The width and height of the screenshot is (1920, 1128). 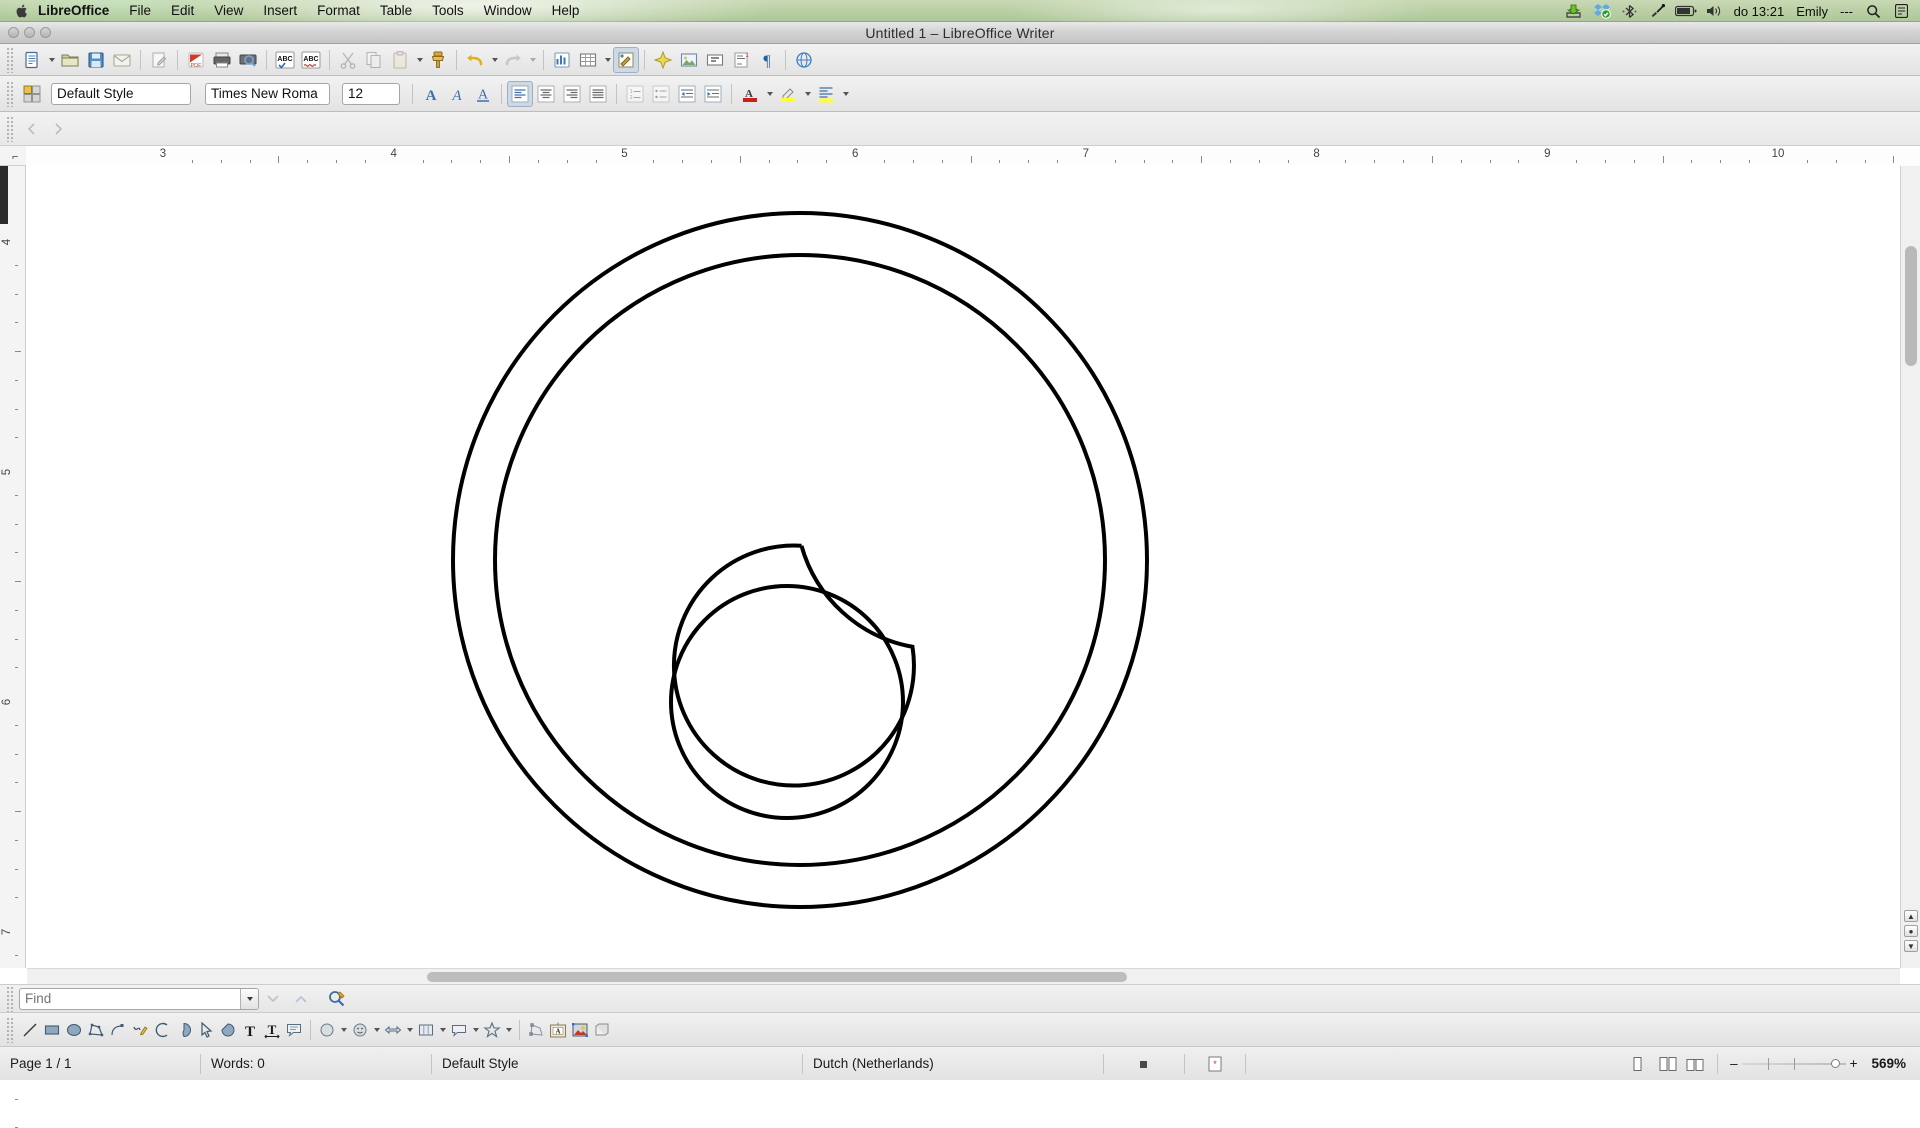 What do you see at coordinates (689, 60) in the screenshot?
I see `insert-image-button` at bounding box center [689, 60].